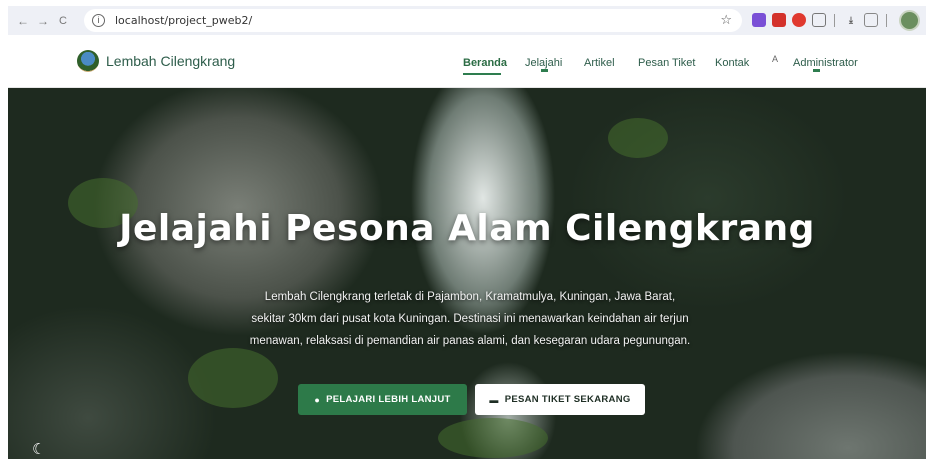 Image resolution: width=926 pixels, height=459 pixels. I want to click on brand-link: Lembah Cilengkrang, so click(156, 61).